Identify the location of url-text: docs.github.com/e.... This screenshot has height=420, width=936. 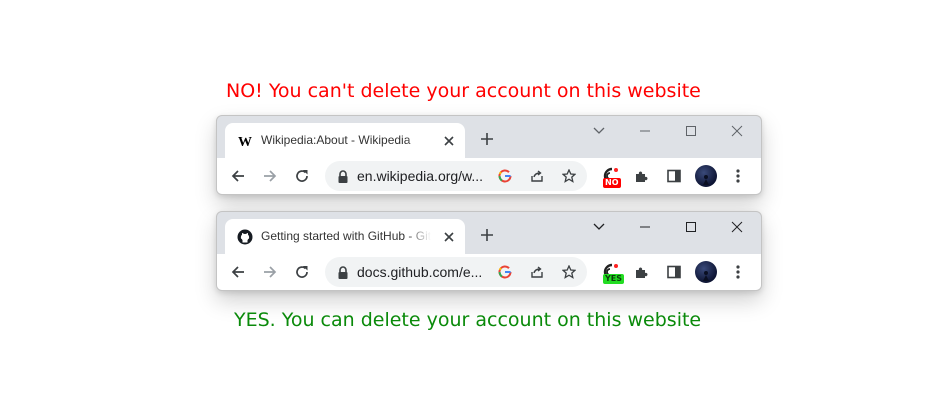
(421, 272).